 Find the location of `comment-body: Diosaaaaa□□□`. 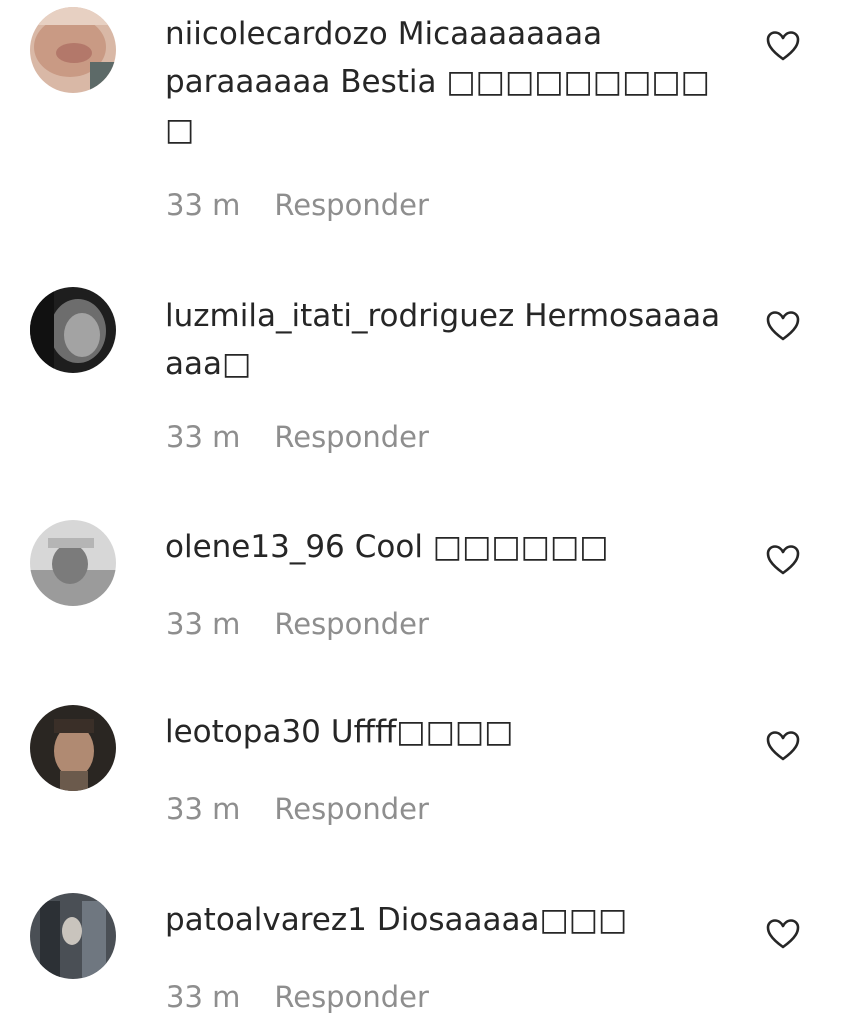

comment-body: Diosaaaaa□□□ is located at coordinates (502, 920).